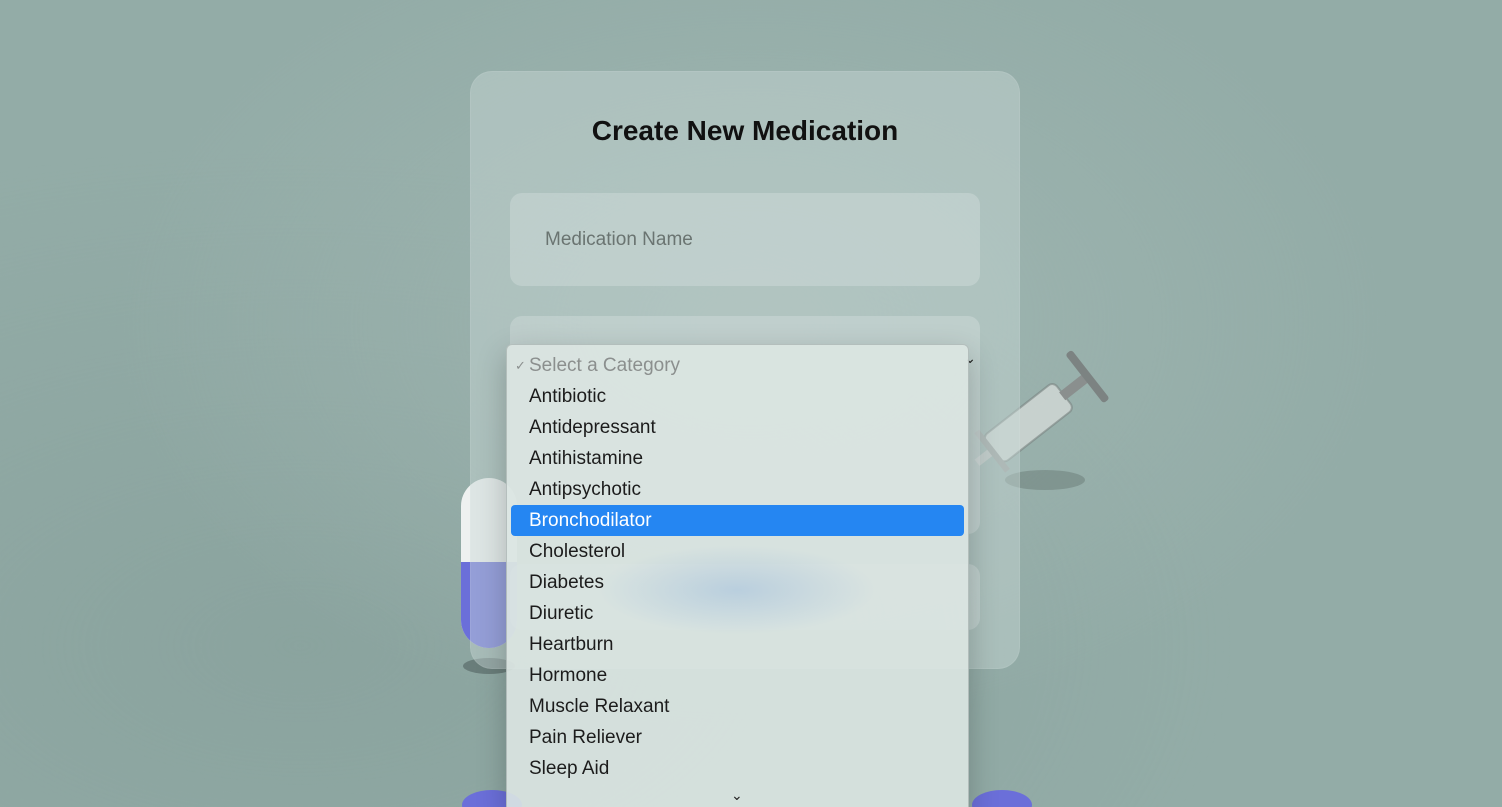 This screenshot has width=1502, height=807. I want to click on pill-image, so click(1002, 798).